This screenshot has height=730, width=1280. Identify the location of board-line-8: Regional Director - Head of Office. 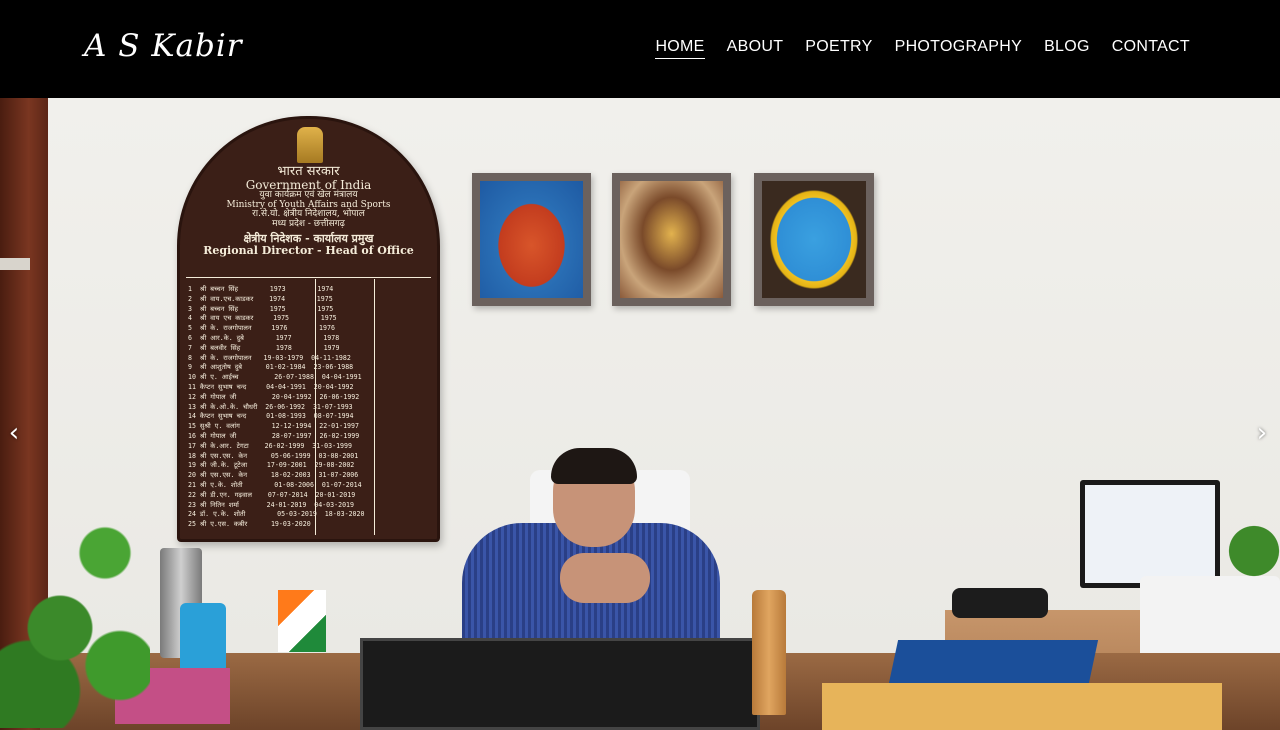
(308, 250).